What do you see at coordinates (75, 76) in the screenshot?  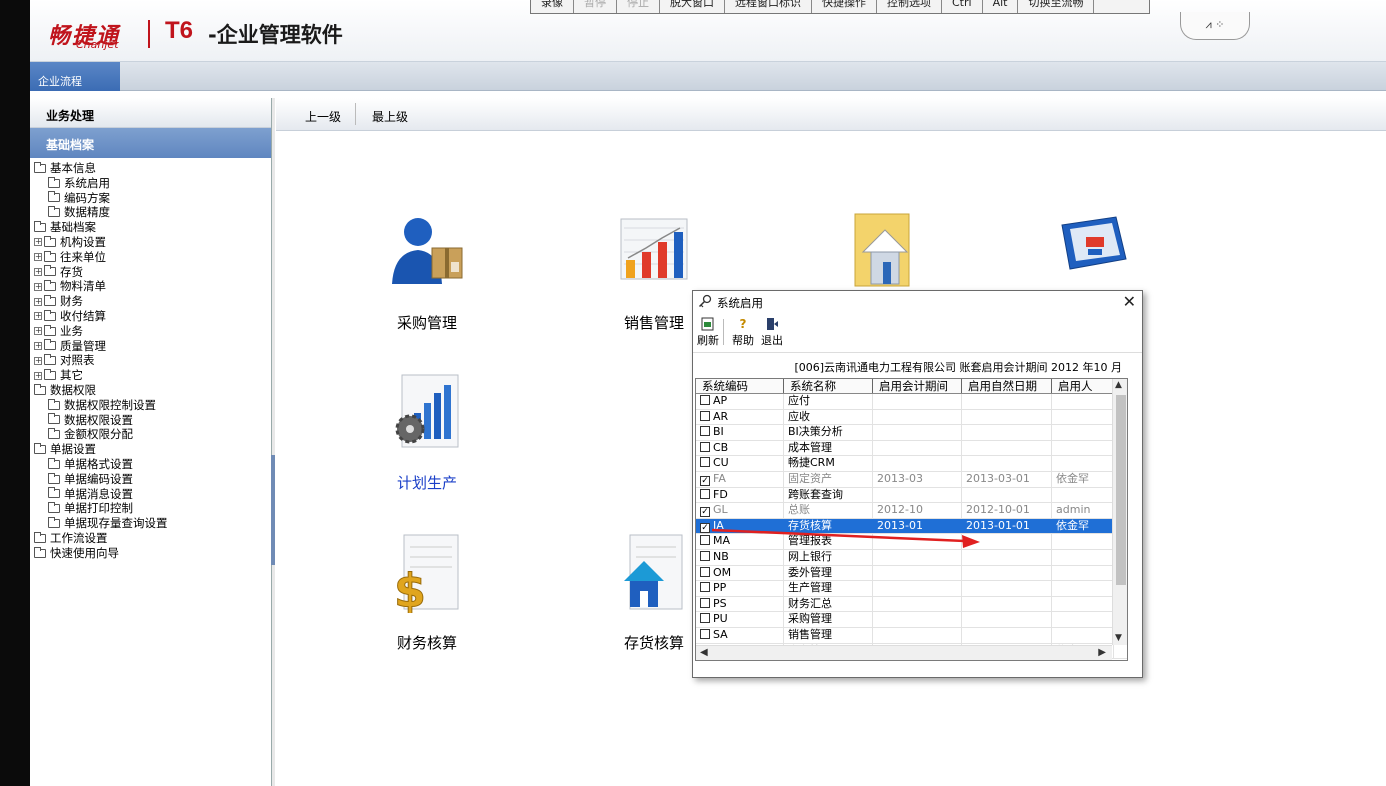 I see `tab-enterprise-process: 企业流程` at bounding box center [75, 76].